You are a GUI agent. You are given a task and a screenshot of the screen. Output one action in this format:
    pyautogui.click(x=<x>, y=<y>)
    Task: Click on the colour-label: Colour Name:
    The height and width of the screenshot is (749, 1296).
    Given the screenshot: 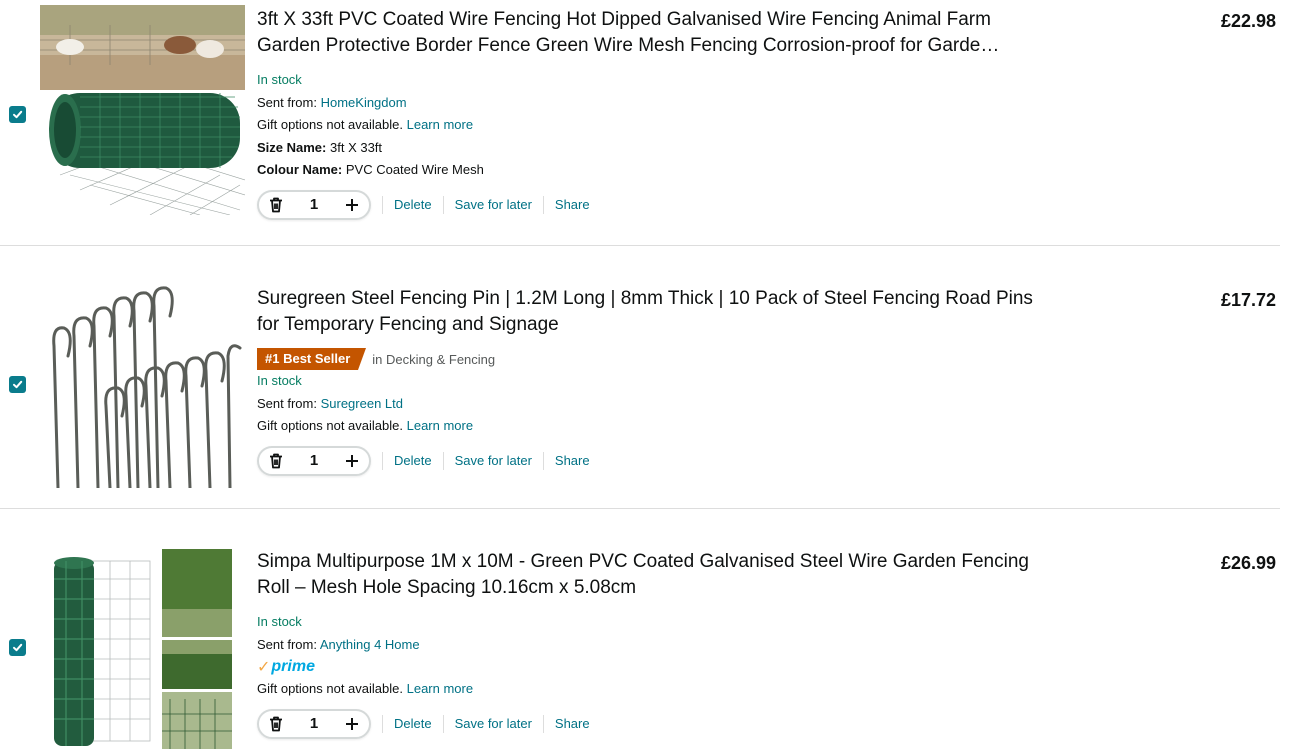 What is the action you would take?
    pyautogui.click(x=300, y=169)
    